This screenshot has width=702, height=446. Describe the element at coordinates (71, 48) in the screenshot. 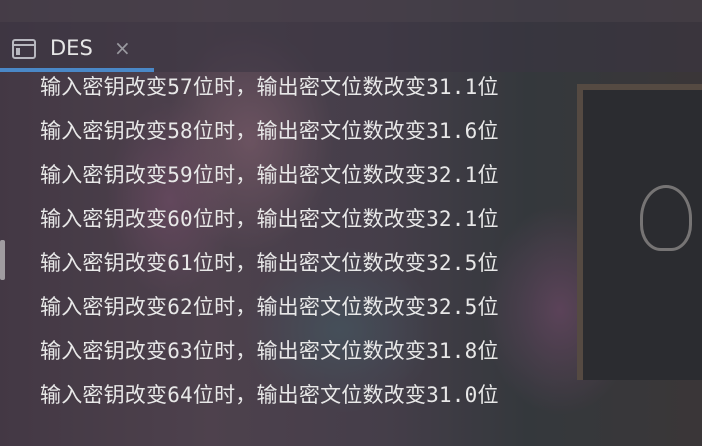

I see `tab-title: DES` at that location.